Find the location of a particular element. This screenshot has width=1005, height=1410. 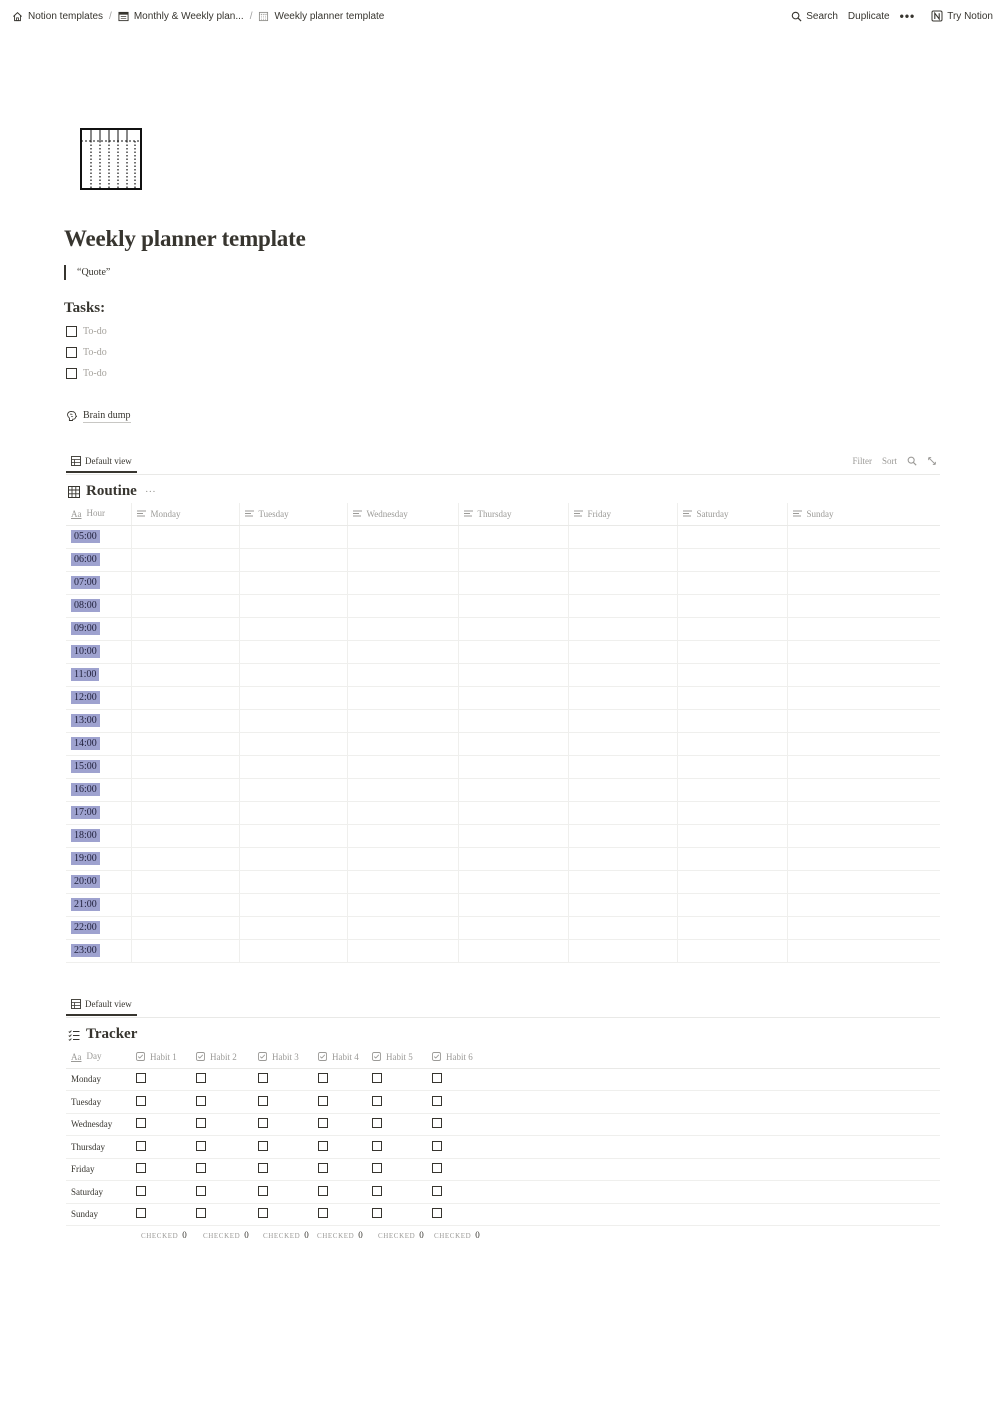

hour-cell: 11:00 is located at coordinates (98, 675).